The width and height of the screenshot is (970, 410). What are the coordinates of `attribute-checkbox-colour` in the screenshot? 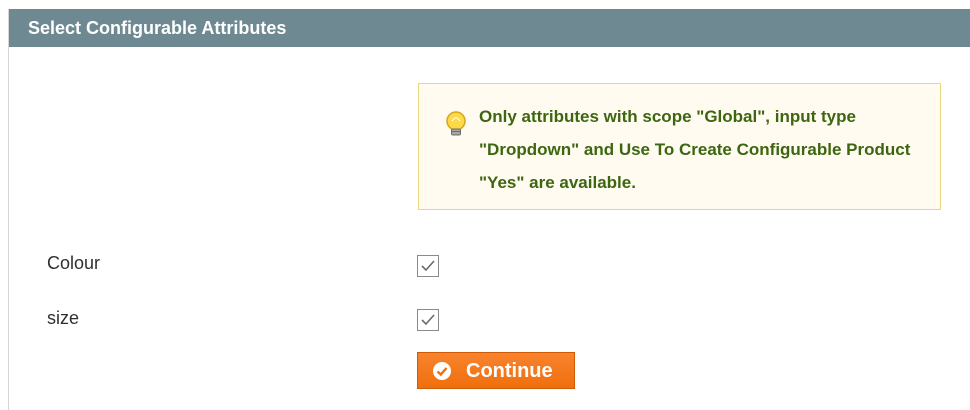 It's located at (428, 266).